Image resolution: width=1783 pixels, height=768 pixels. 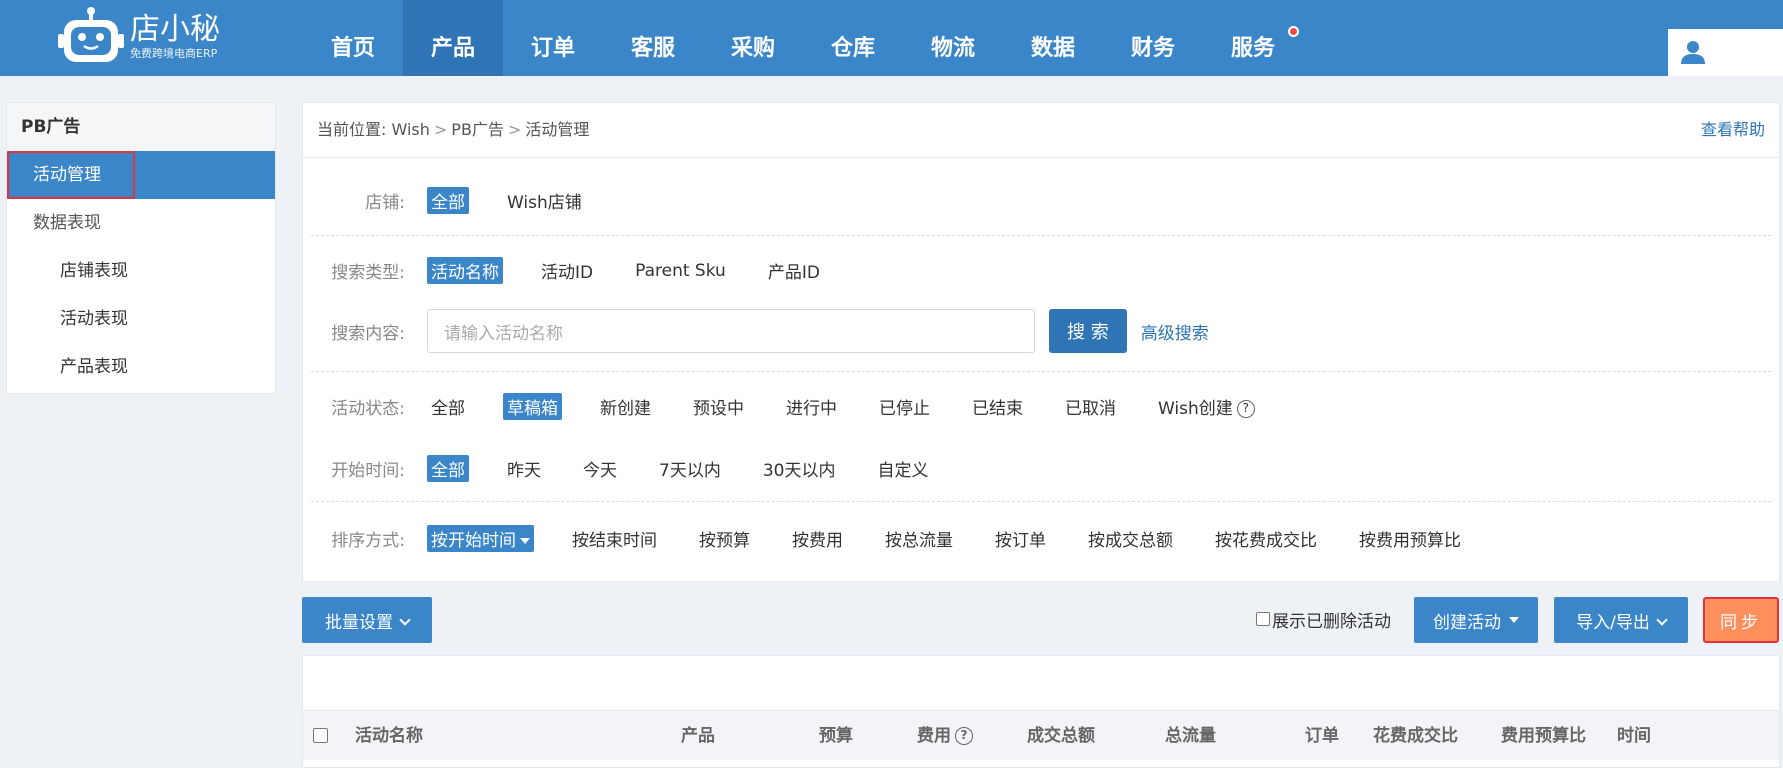 I want to click on nav-label: 订单, so click(x=552, y=48).